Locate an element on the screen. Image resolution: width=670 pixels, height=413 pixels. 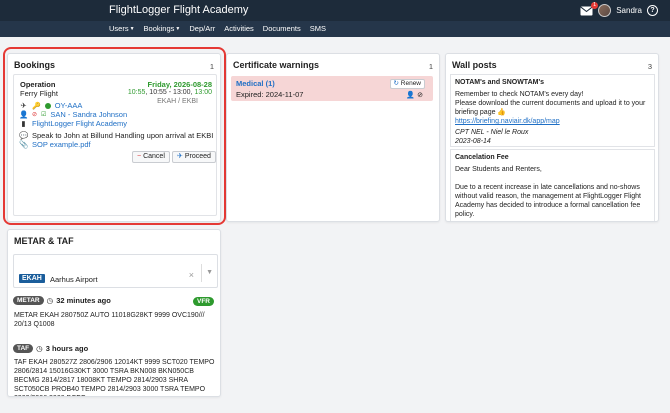
user-area: 1 Sandra ? is located at coordinates (619, 10).